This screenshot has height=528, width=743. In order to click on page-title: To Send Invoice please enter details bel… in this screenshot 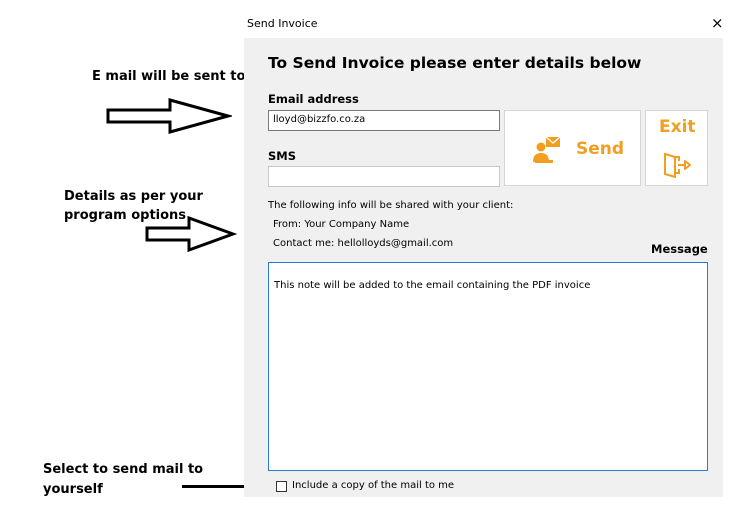, I will do `click(455, 63)`.